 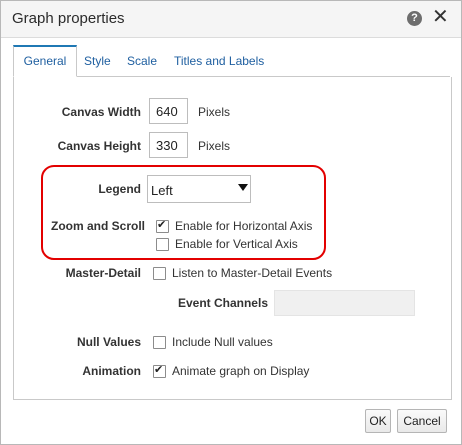 What do you see at coordinates (162, 190) in the screenshot?
I see `legend-select-value: Left` at bounding box center [162, 190].